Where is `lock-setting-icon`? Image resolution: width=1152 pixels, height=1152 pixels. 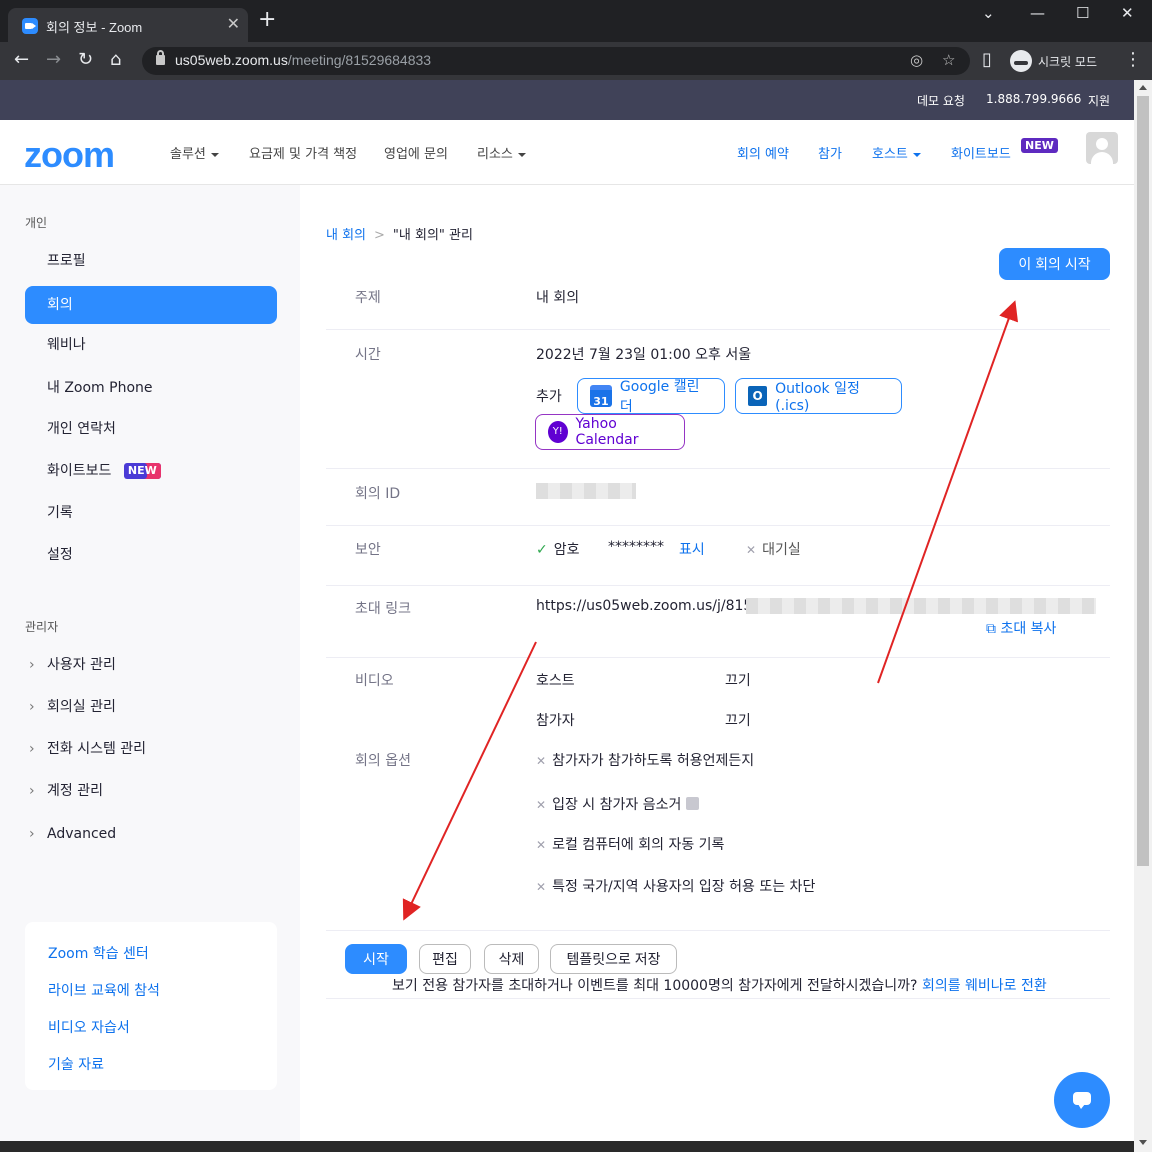
lock-setting-icon is located at coordinates (692, 803).